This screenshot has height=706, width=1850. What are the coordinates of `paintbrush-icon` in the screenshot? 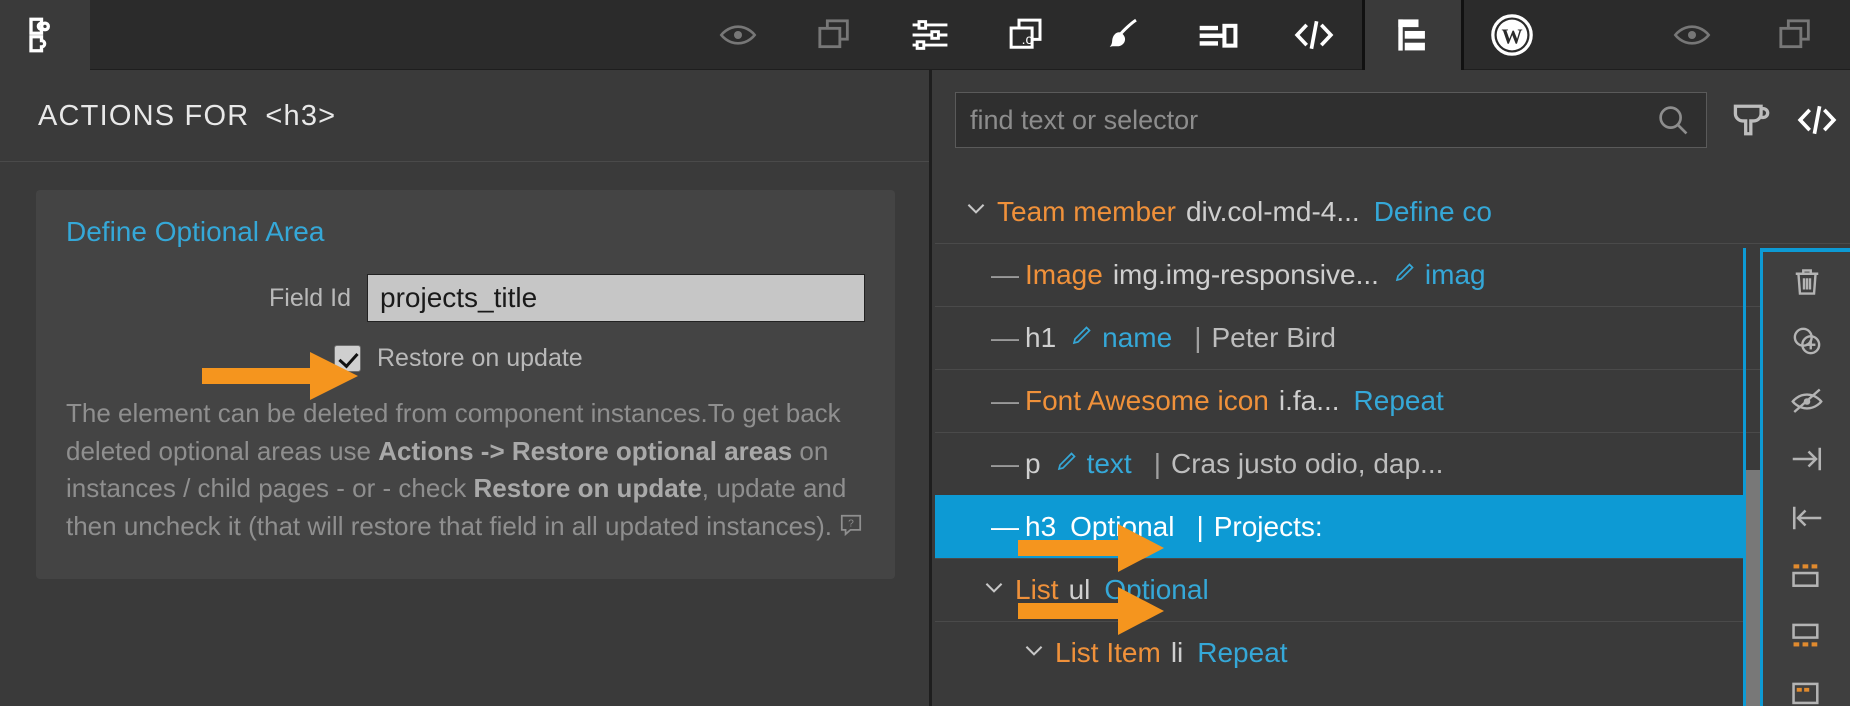 It's located at (1122, 35).